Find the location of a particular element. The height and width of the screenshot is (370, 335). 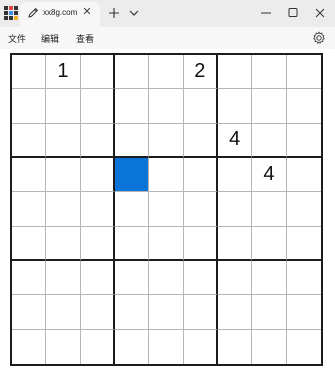

browser-tab: xx8g.com ✕ is located at coordinates (60, 14).